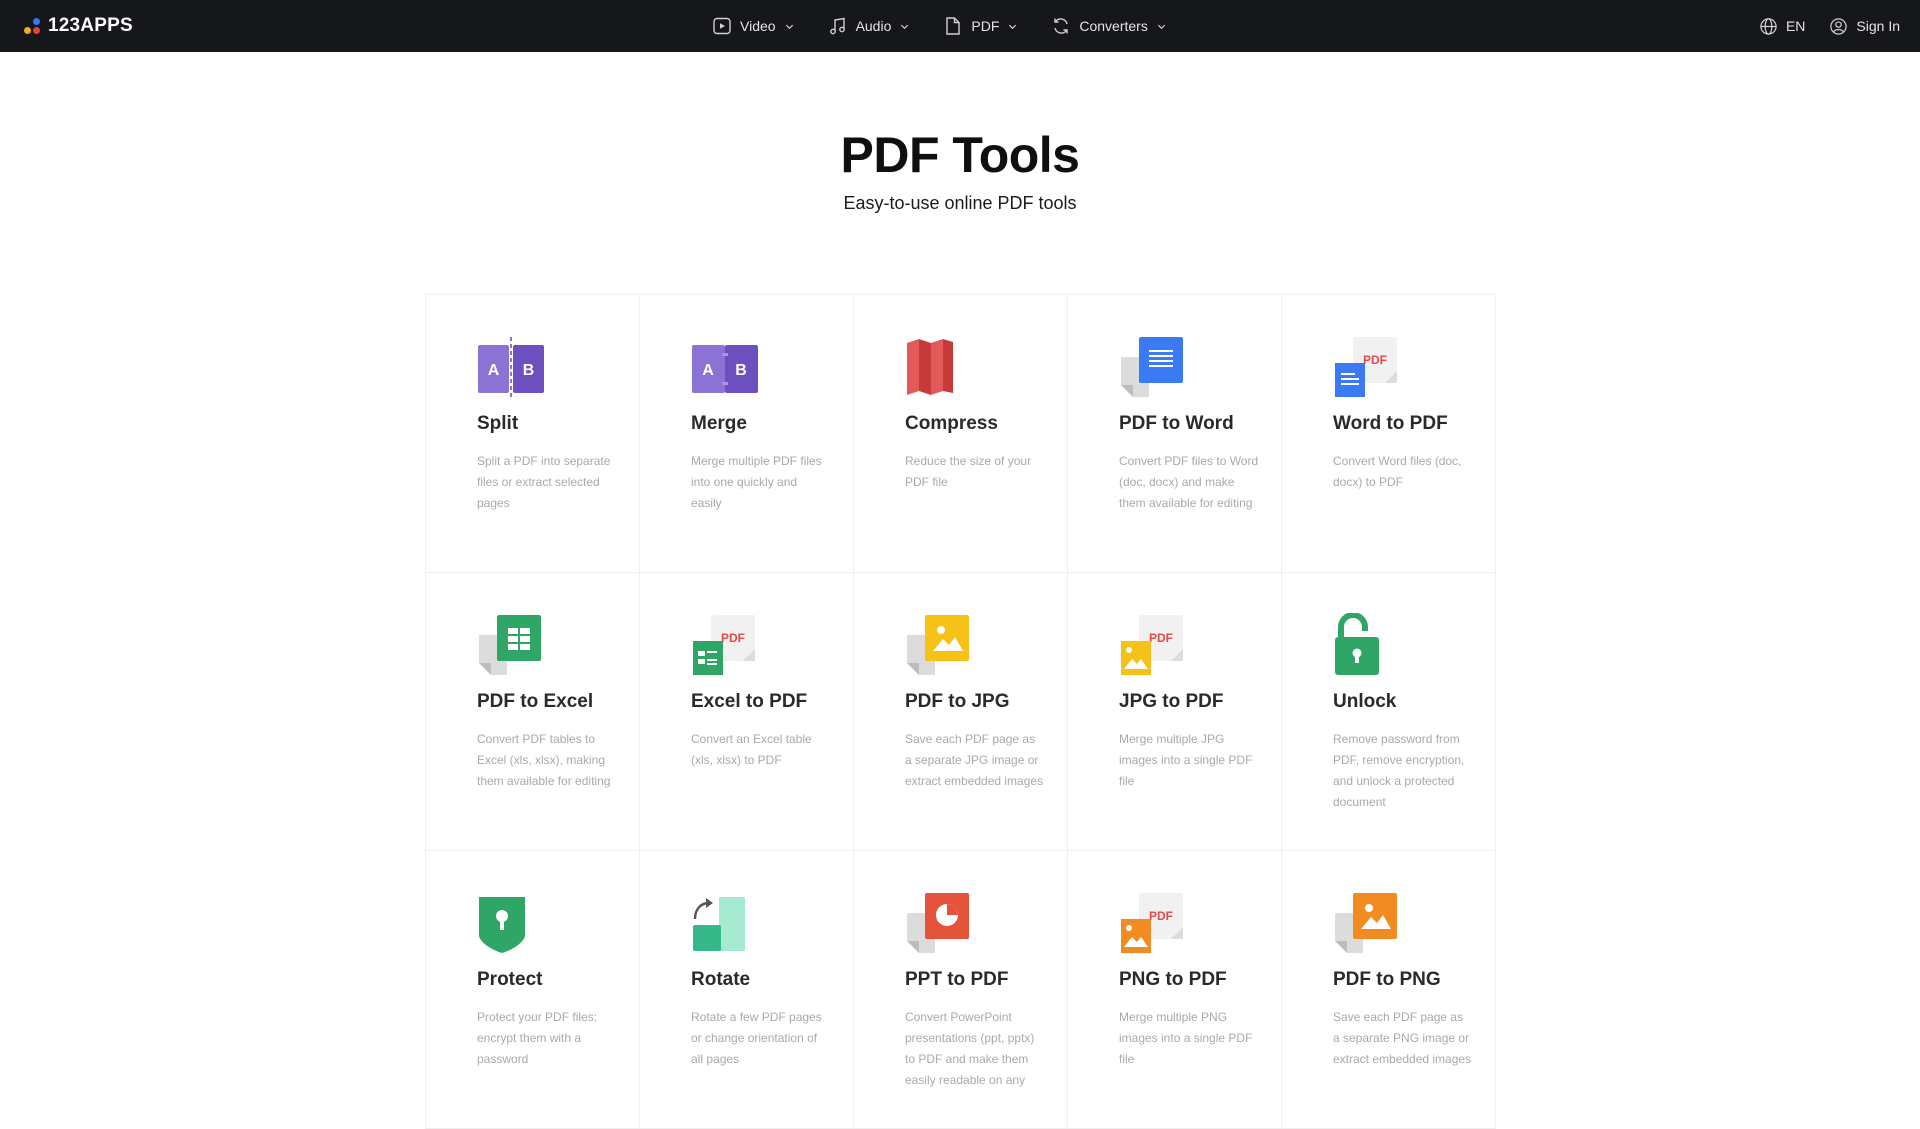 The image size is (1920, 1129). I want to click on sign-in-button: Sign In, so click(1864, 26).